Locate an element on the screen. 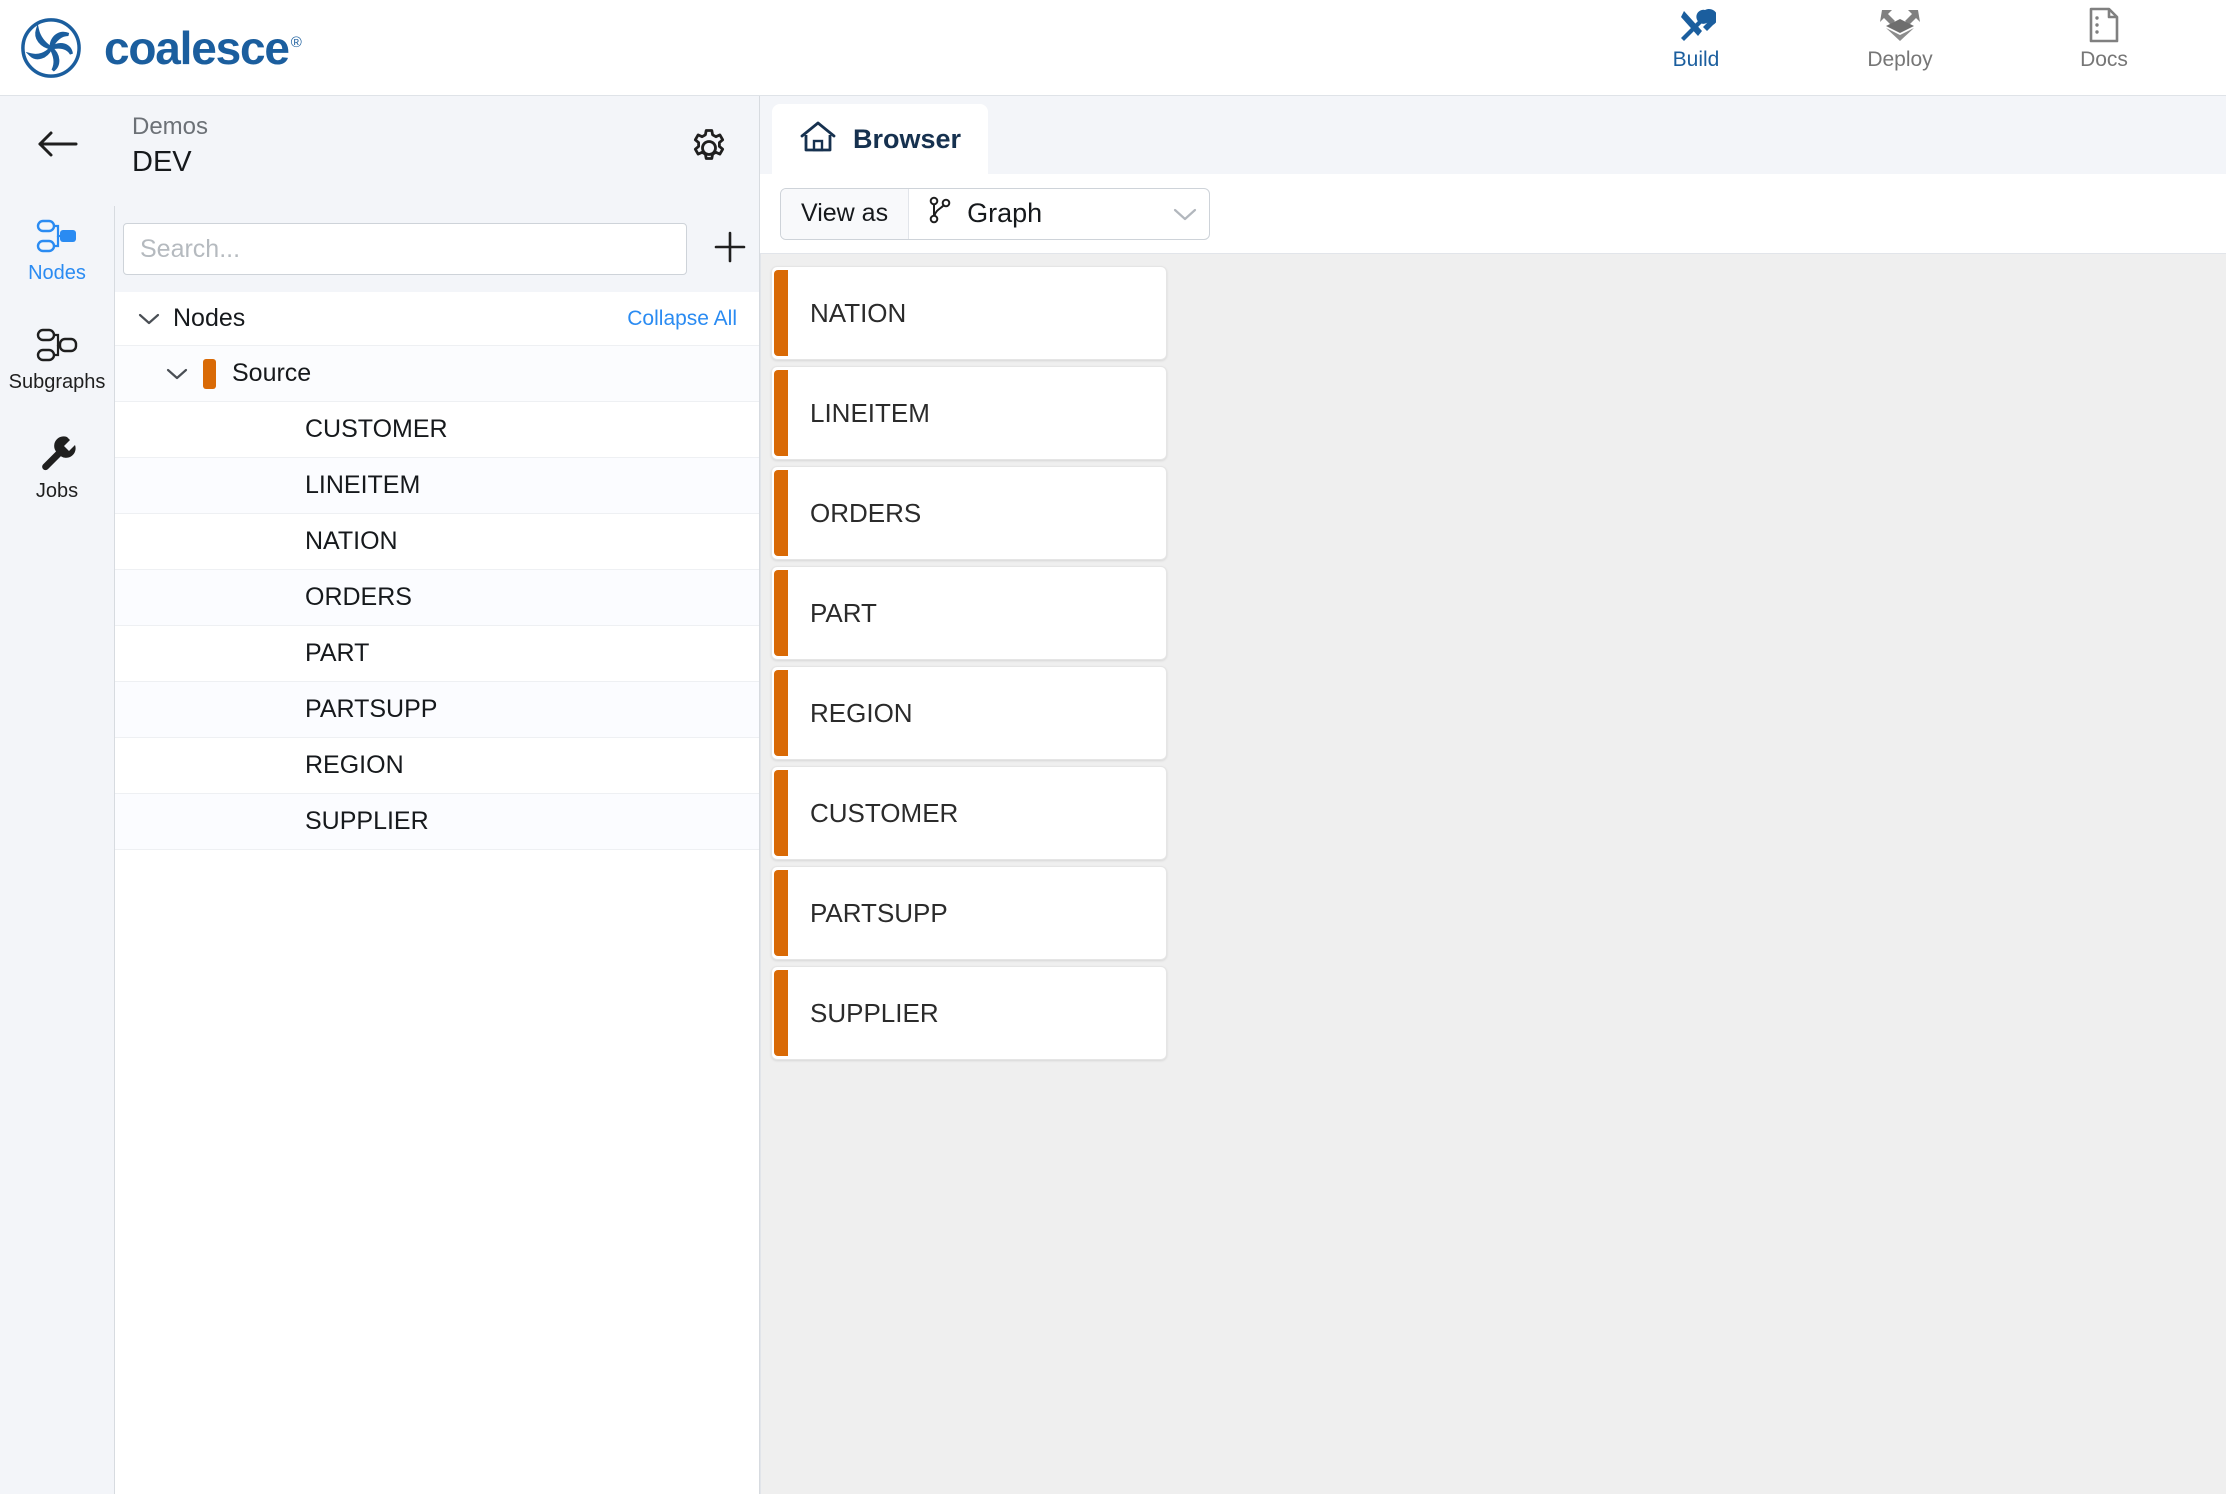 Image resolution: width=2226 pixels, height=1494 pixels. environment-name: DEV is located at coordinates (162, 162).